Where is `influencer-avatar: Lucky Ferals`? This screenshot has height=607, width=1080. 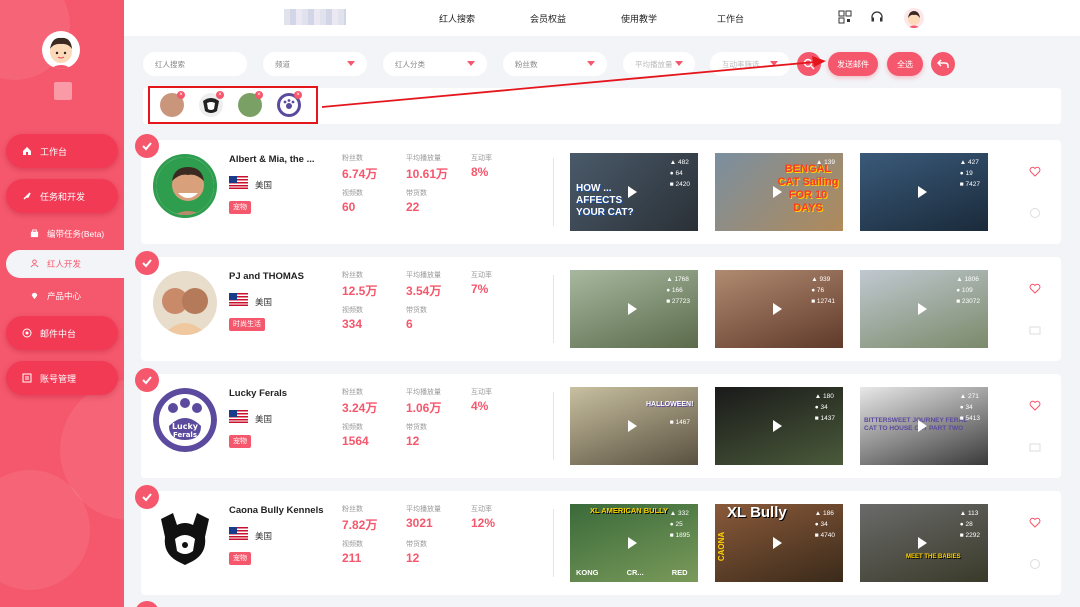 influencer-avatar: Lucky Ferals is located at coordinates (185, 420).